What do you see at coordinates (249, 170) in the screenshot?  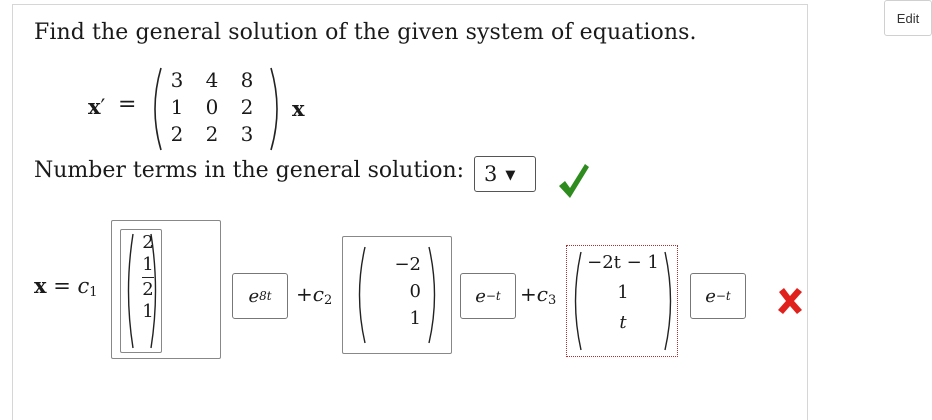 I see `terms-label: Number terms in the general solution:` at bounding box center [249, 170].